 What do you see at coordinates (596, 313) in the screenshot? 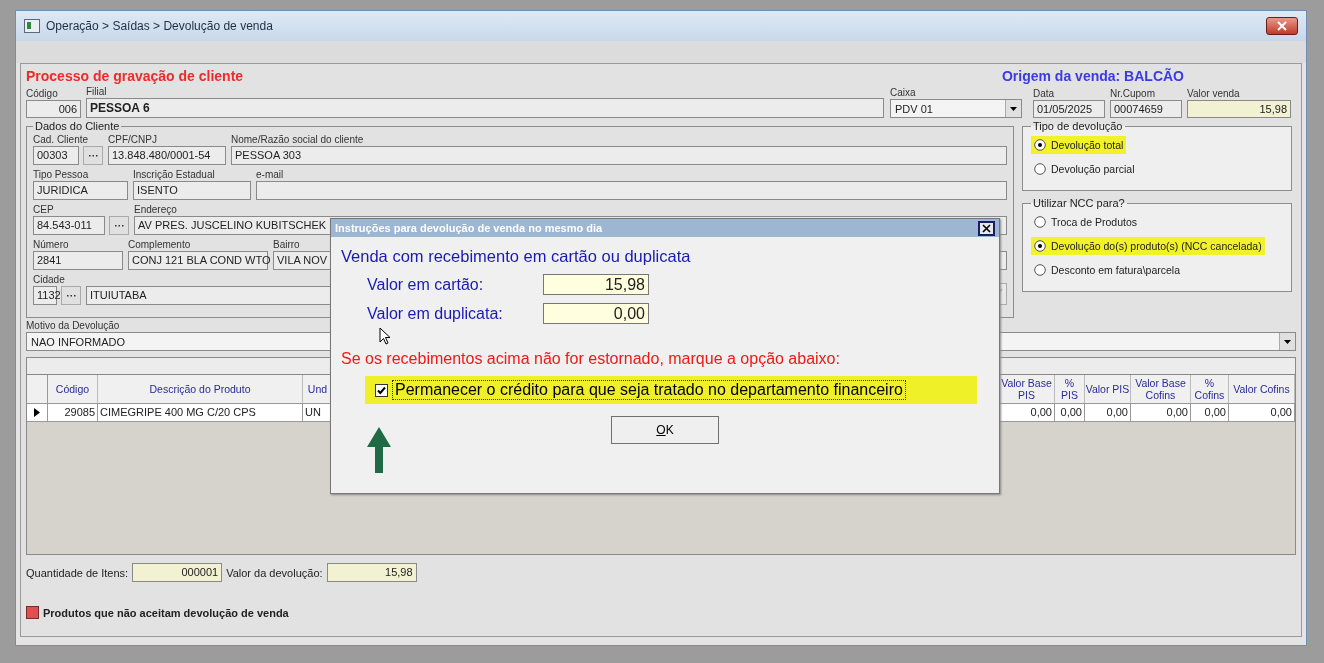
I see `input-field: 0,00` at bounding box center [596, 313].